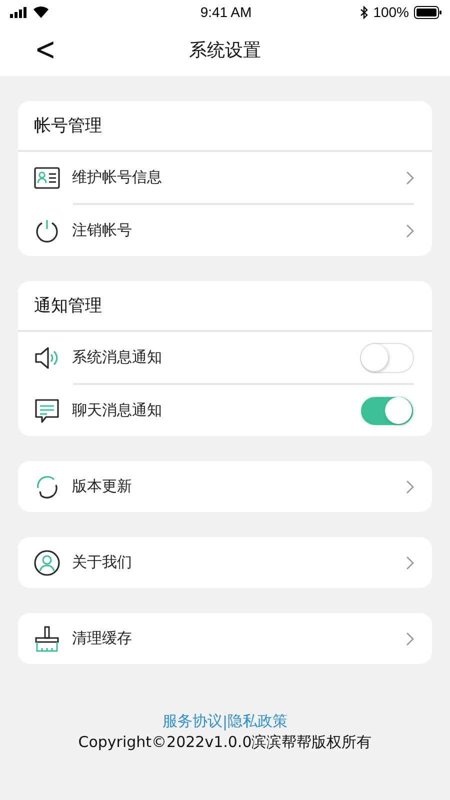  What do you see at coordinates (47, 639) in the screenshot?
I see `brush-icon` at bounding box center [47, 639].